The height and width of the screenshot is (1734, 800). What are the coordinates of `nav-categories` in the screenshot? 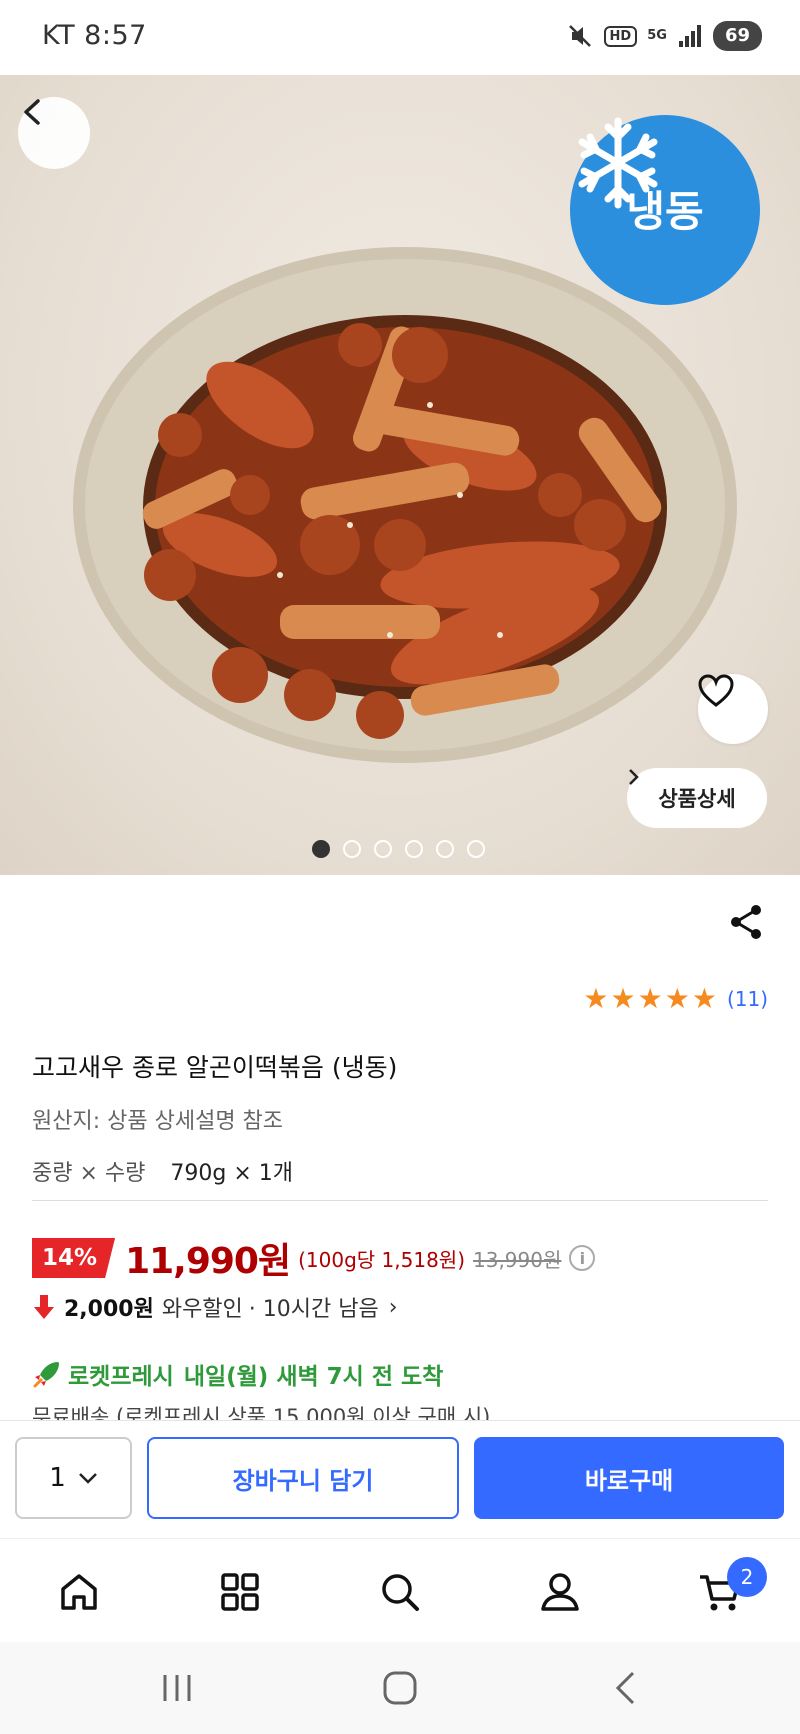 It's located at (240, 1592).